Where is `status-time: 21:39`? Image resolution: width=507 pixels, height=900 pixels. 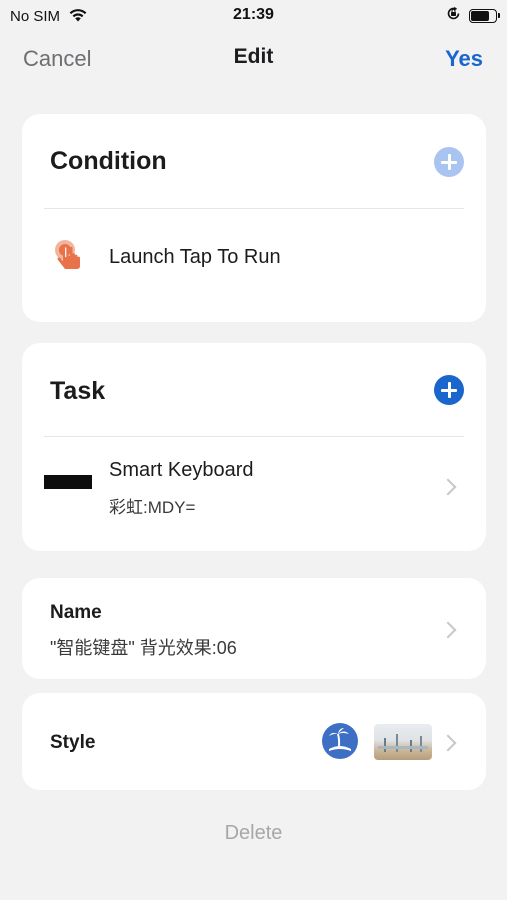 status-time: 21:39 is located at coordinates (253, 14).